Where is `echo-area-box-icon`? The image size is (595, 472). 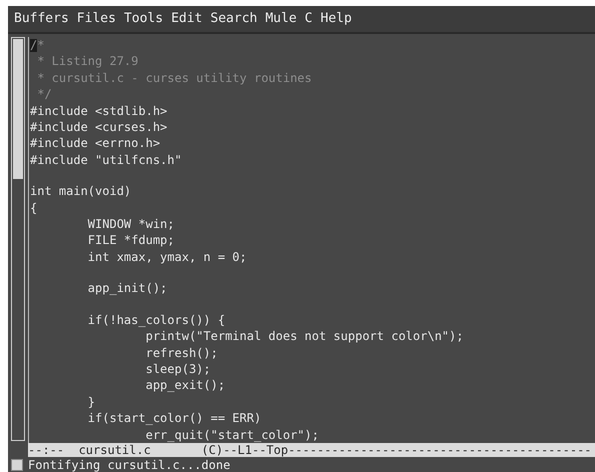
echo-area-box-icon is located at coordinates (17, 465).